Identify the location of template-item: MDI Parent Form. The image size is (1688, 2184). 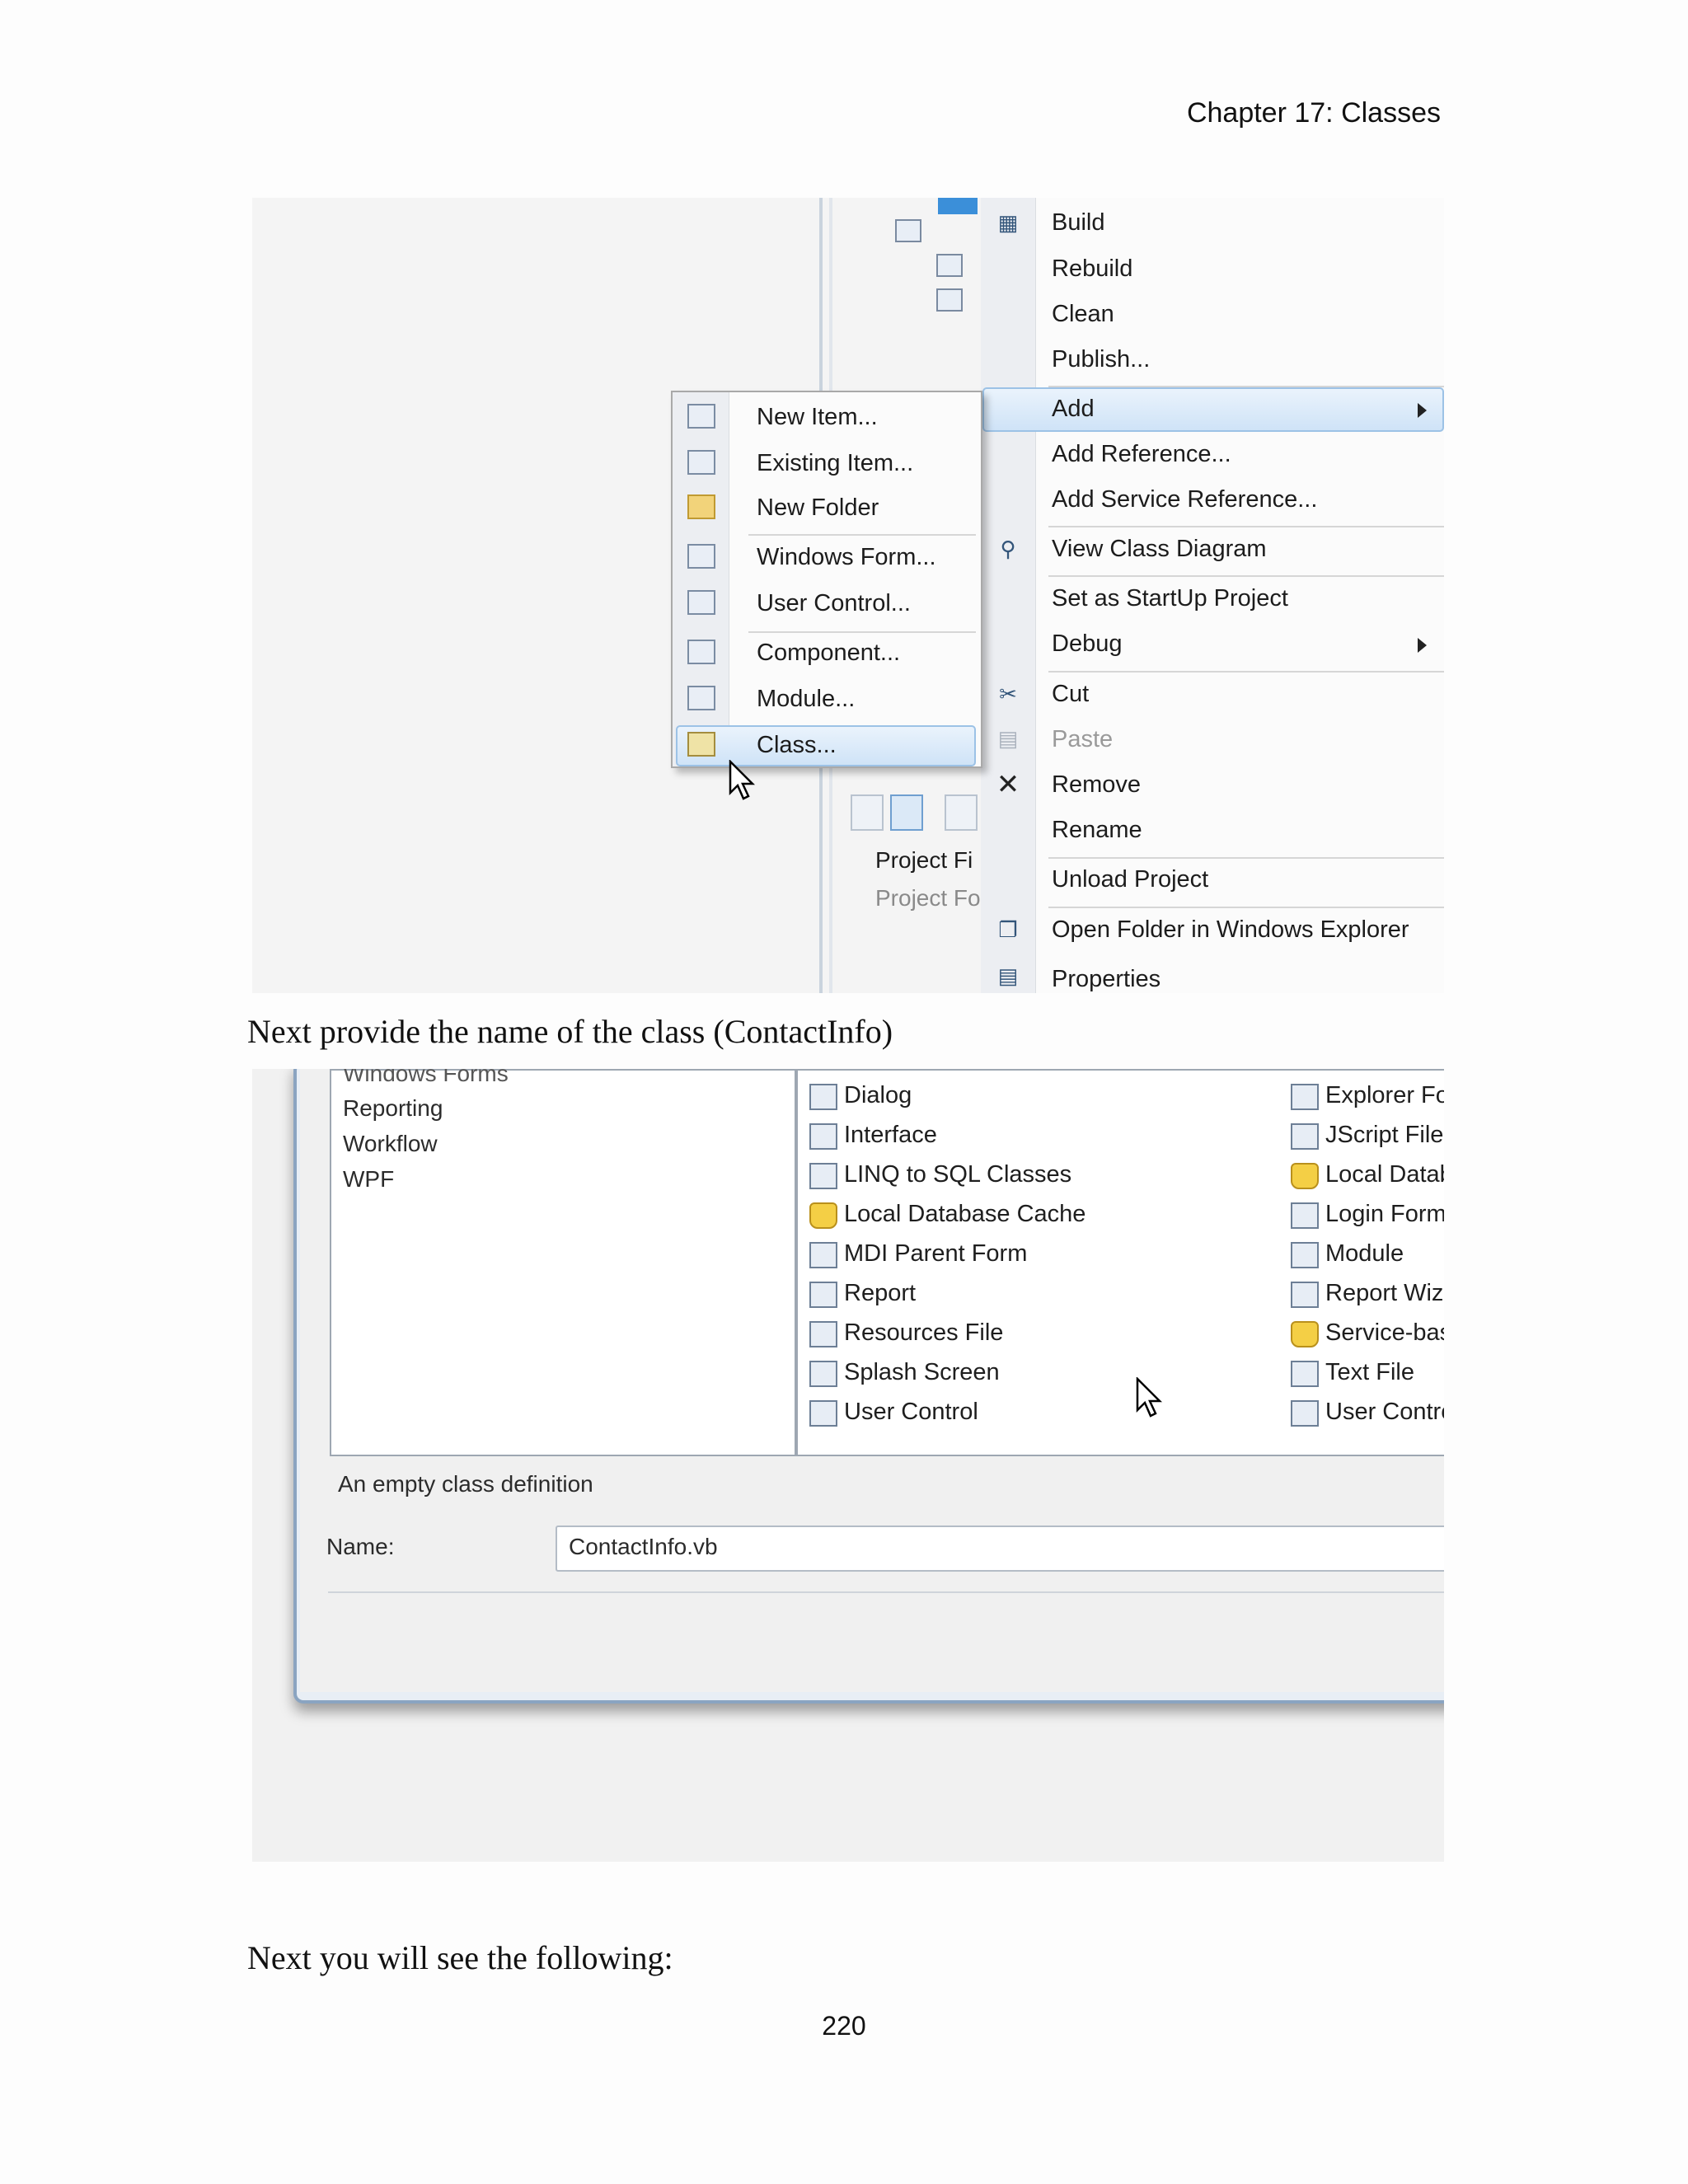
(936, 1254).